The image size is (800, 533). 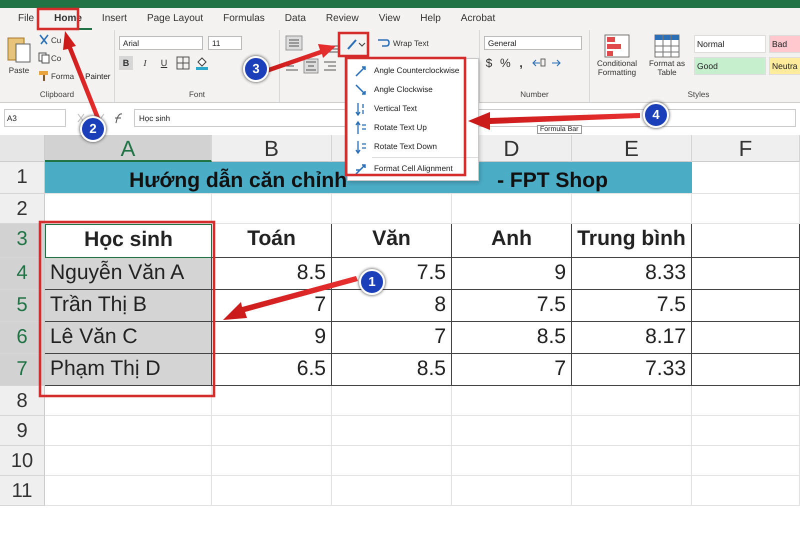 I want to click on borders-icon, so click(x=183, y=63).